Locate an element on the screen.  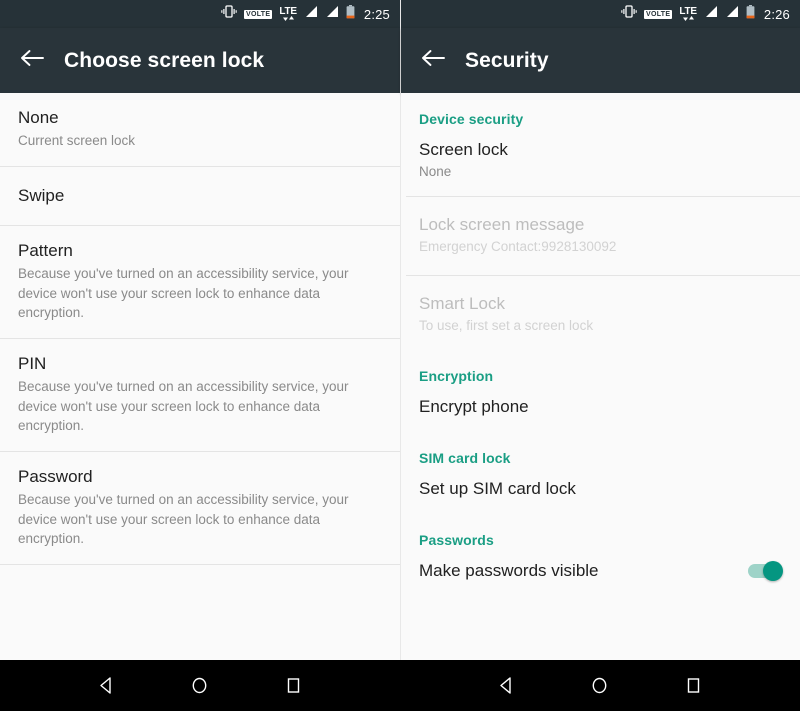
setting-title: Screen lock is located at coordinates (463, 149).